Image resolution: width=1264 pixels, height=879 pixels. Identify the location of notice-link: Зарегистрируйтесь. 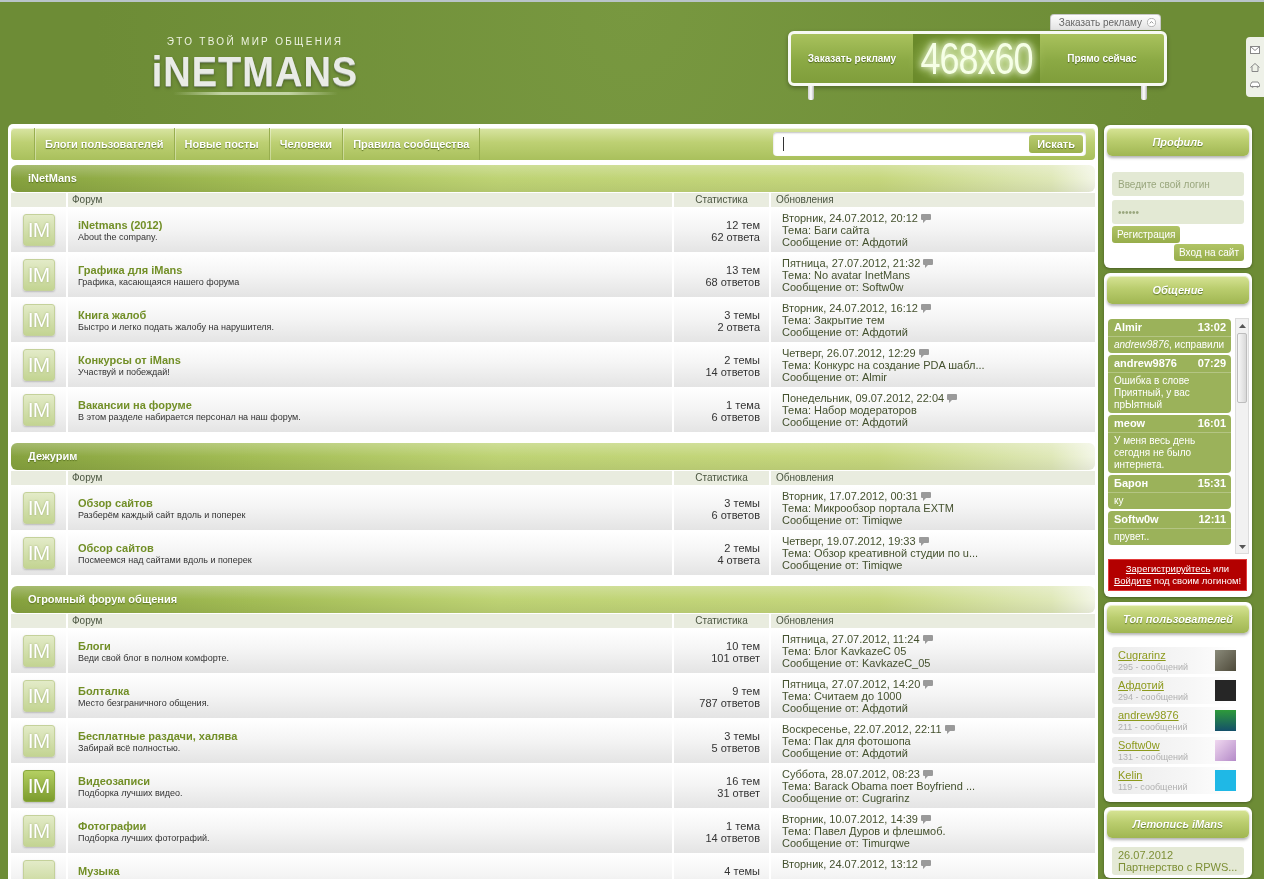
(1168, 568).